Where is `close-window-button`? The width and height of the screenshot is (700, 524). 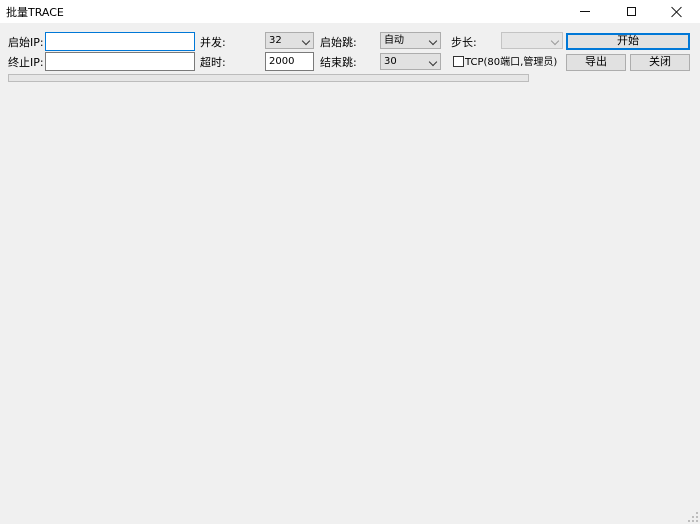 close-window-button is located at coordinates (677, 11).